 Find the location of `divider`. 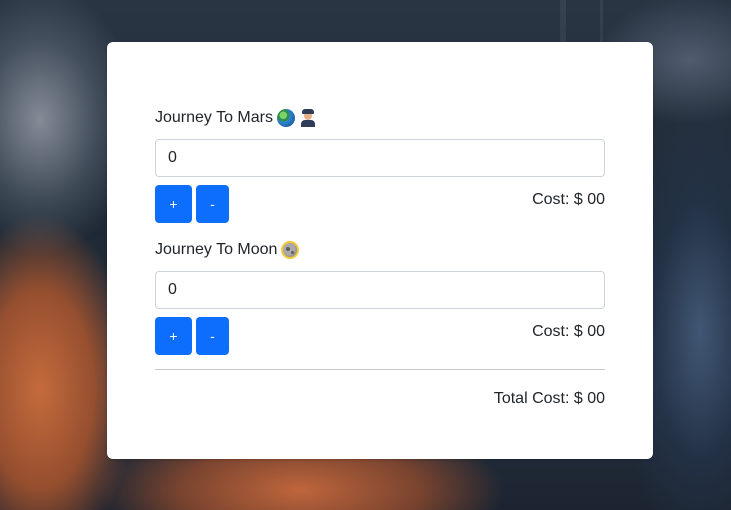

divider is located at coordinates (380, 369).